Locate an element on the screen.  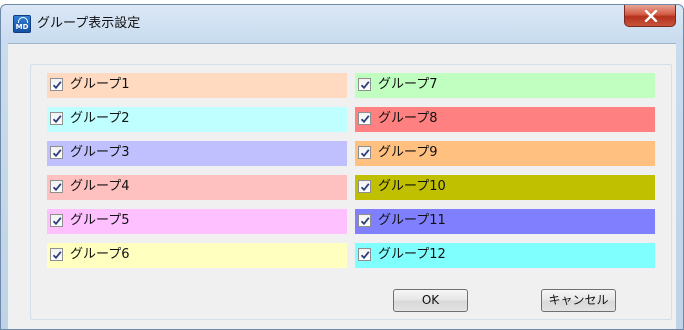
group-label: グループ12 is located at coordinates (412, 255).